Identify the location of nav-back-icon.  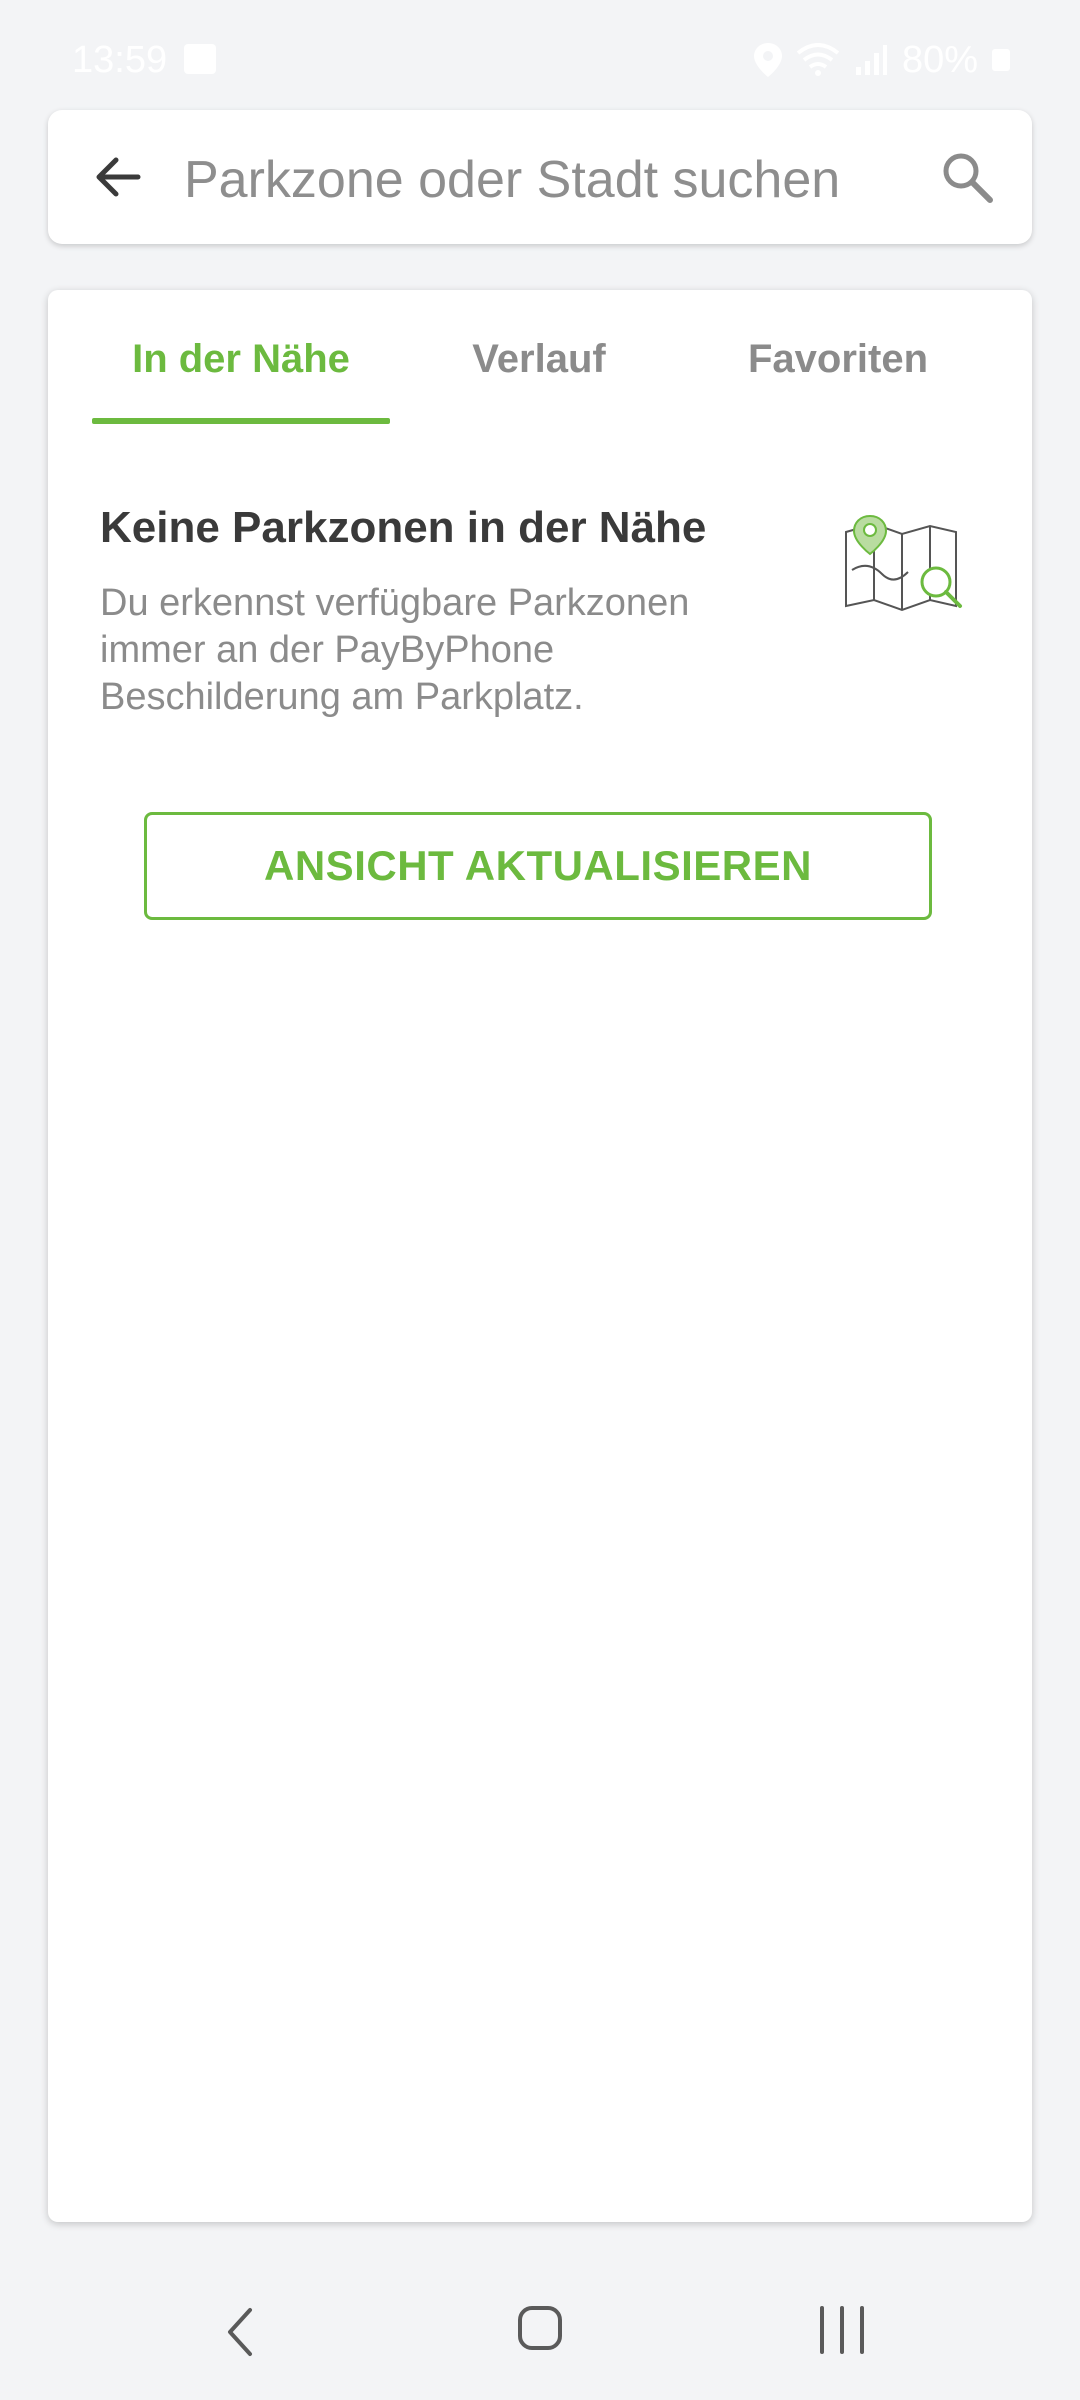
(240, 2332).